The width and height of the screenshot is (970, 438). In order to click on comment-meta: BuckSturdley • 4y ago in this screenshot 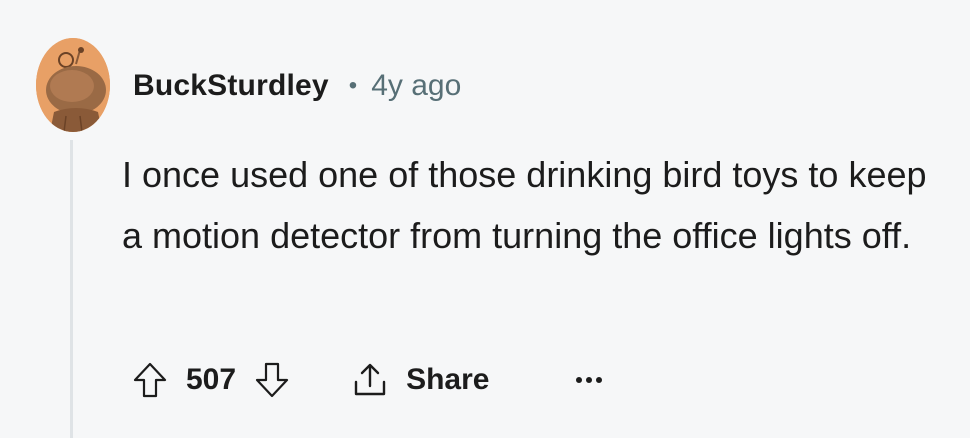, I will do `click(297, 86)`.